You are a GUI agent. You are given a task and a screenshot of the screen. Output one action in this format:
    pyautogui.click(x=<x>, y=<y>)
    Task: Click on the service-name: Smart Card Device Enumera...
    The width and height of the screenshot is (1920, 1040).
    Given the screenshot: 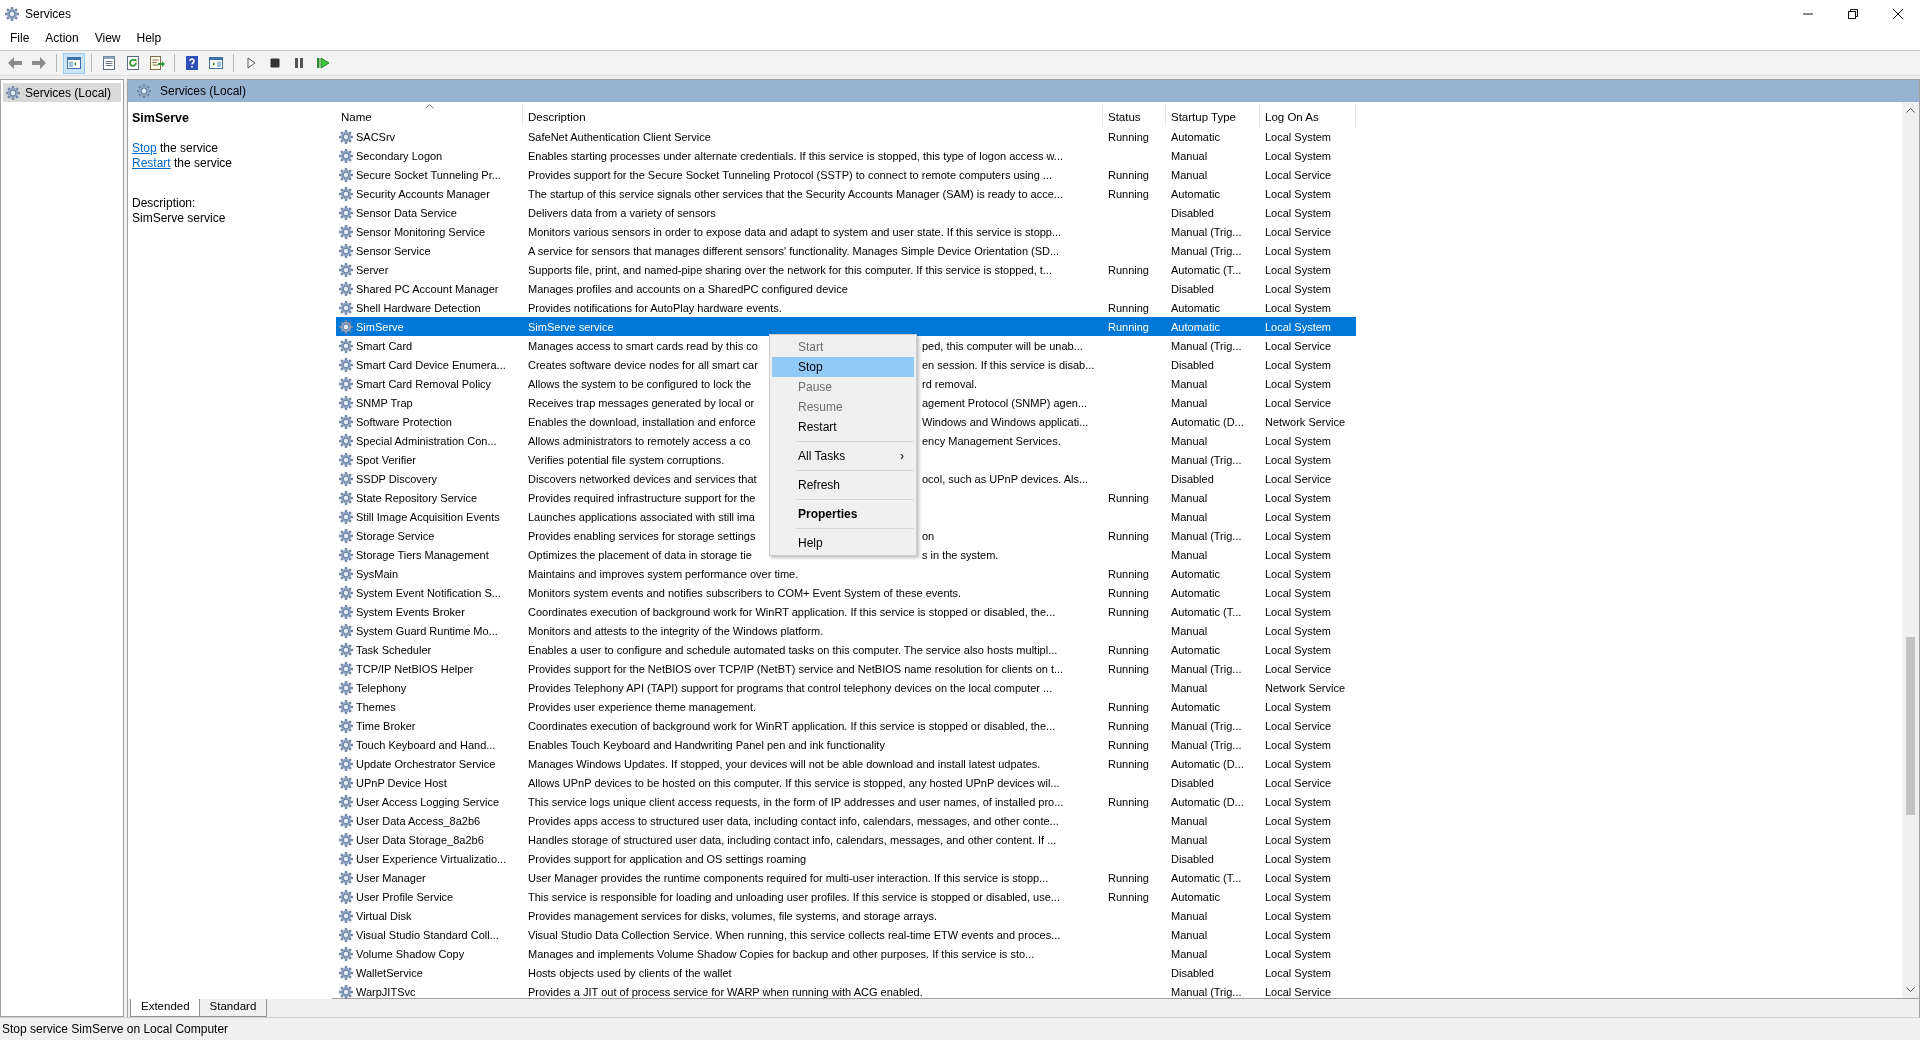 What is the action you would take?
    pyautogui.click(x=431, y=364)
    